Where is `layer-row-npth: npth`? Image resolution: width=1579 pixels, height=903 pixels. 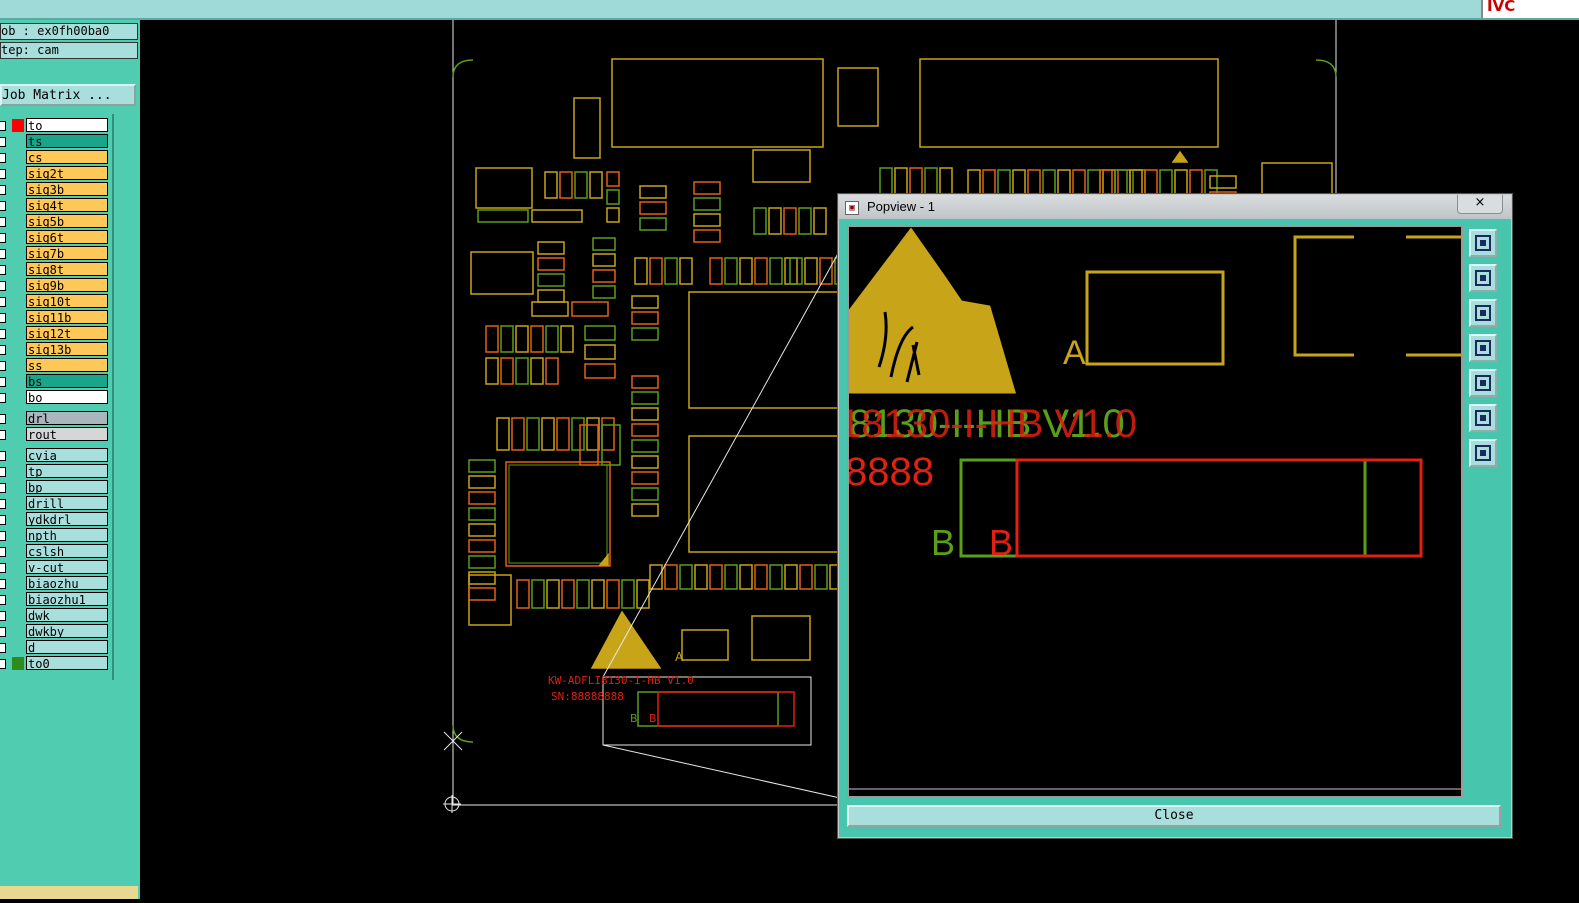 layer-row-npth: npth is located at coordinates (55, 535).